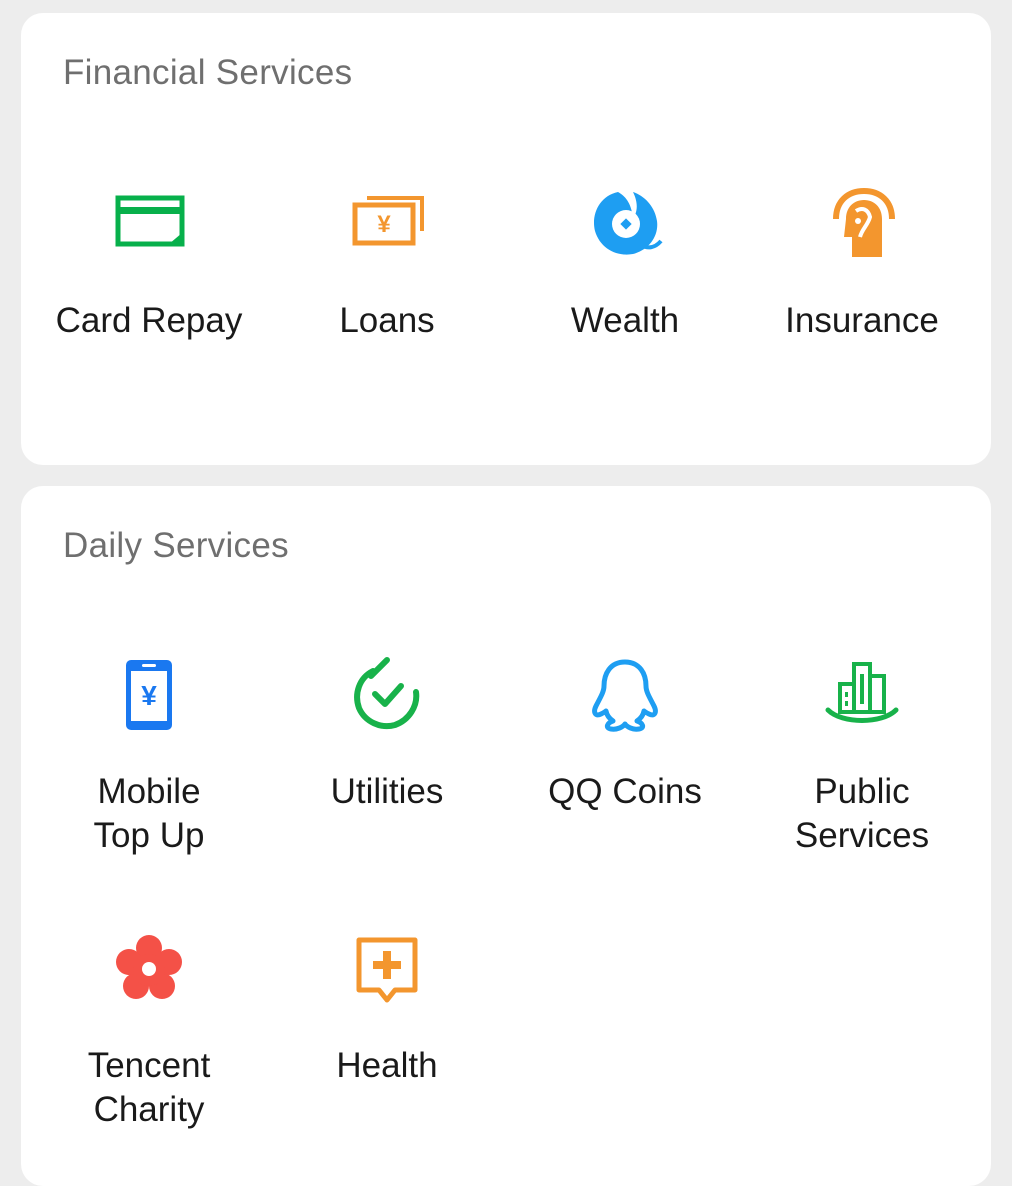 The height and width of the screenshot is (1186, 1012). Describe the element at coordinates (149, 813) in the screenshot. I see `mobile-top-up-label: Mobile Top Up` at that location.